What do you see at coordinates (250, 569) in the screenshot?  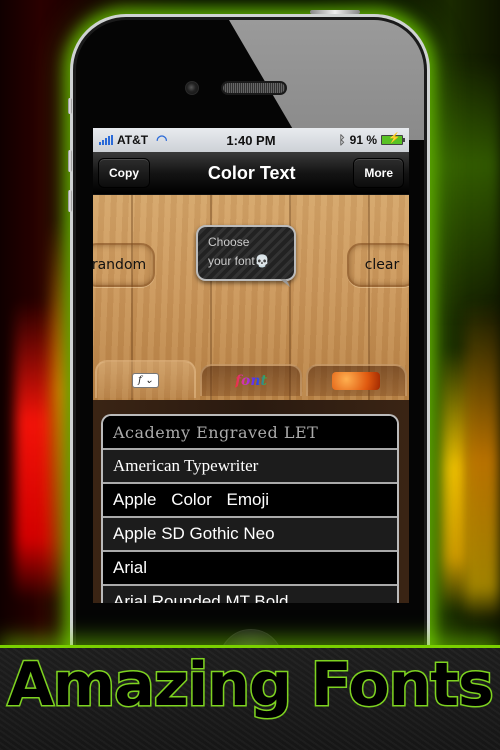 I see `font-list-item: Arial` at bounding box center [250, 569].